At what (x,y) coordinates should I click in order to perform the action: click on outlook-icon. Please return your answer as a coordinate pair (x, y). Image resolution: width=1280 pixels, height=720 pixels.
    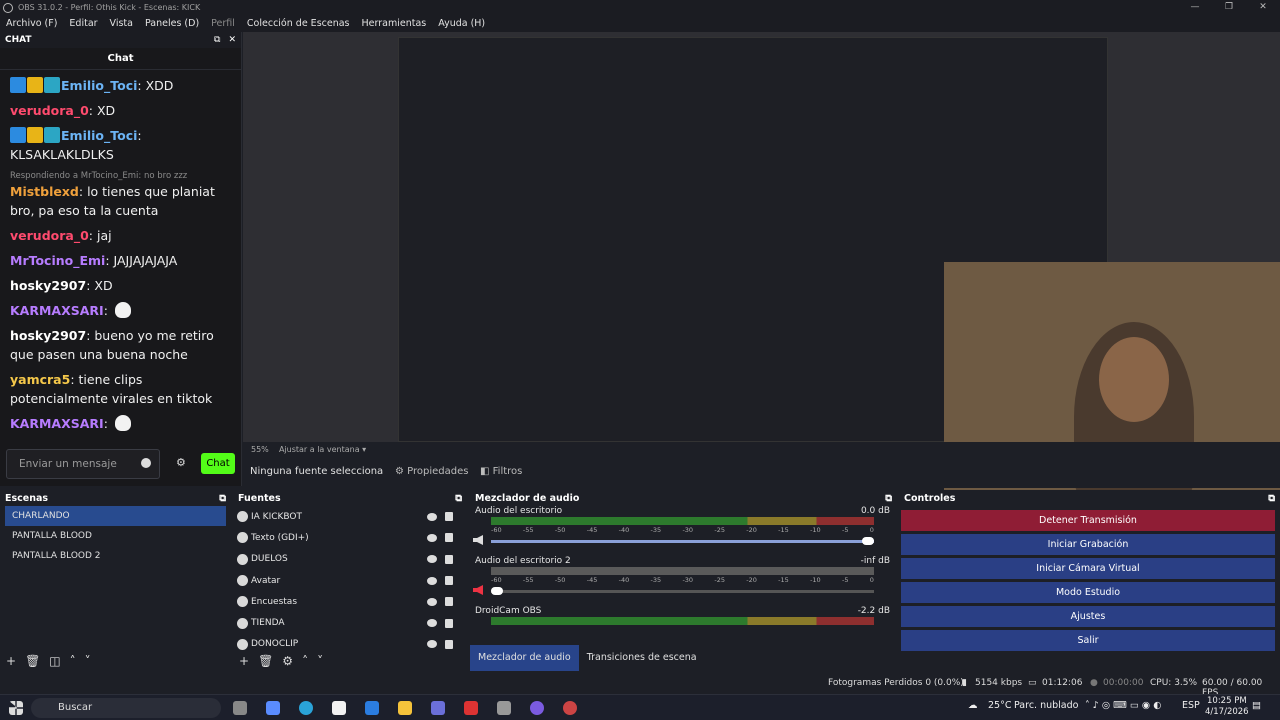
    Looking at the image, I should click on (372, 708).